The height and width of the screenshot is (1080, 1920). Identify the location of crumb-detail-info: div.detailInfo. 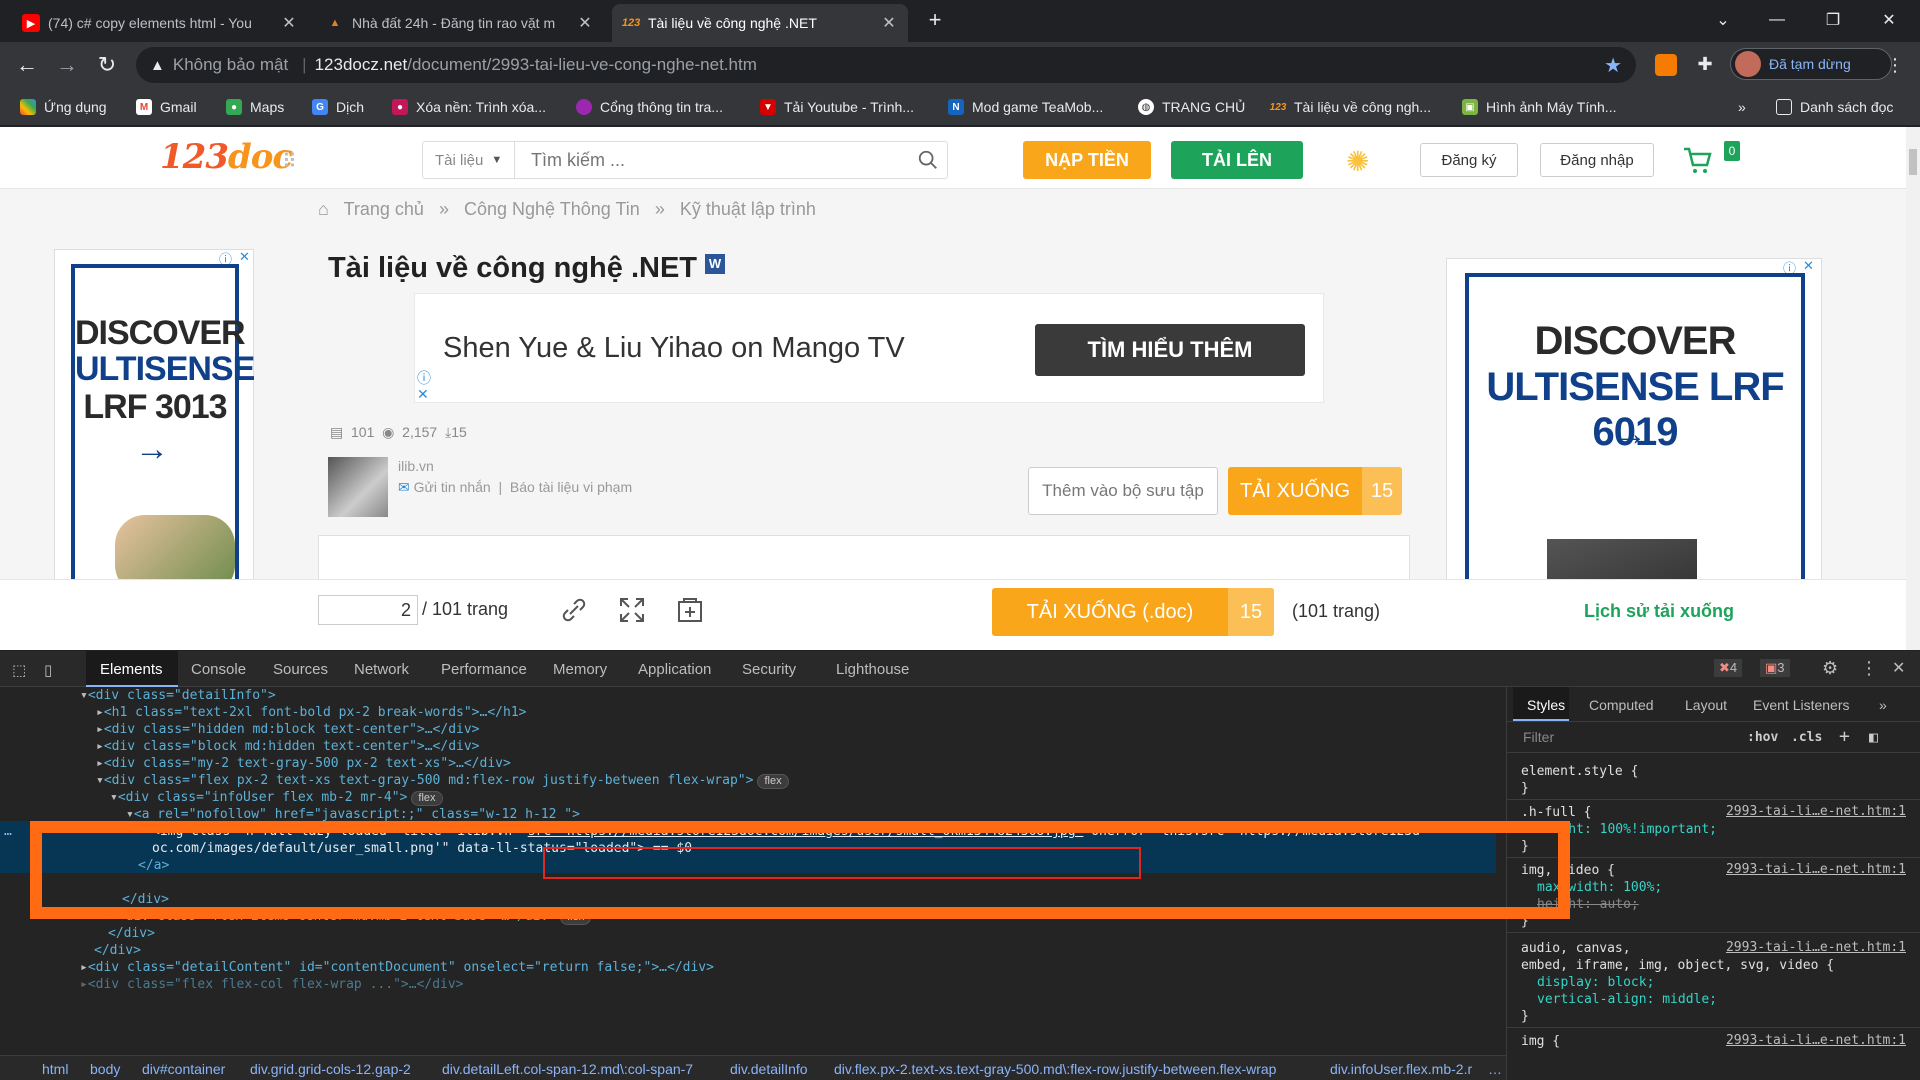
(769, 1069).